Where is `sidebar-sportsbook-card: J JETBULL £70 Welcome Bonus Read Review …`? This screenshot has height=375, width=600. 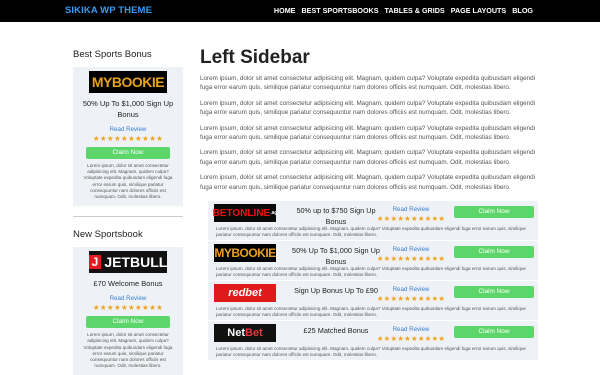 sidebar-sportsbook-card: J JETBULL £70 Welcome Bonus Read Review … is located at coordinates (128, 311).